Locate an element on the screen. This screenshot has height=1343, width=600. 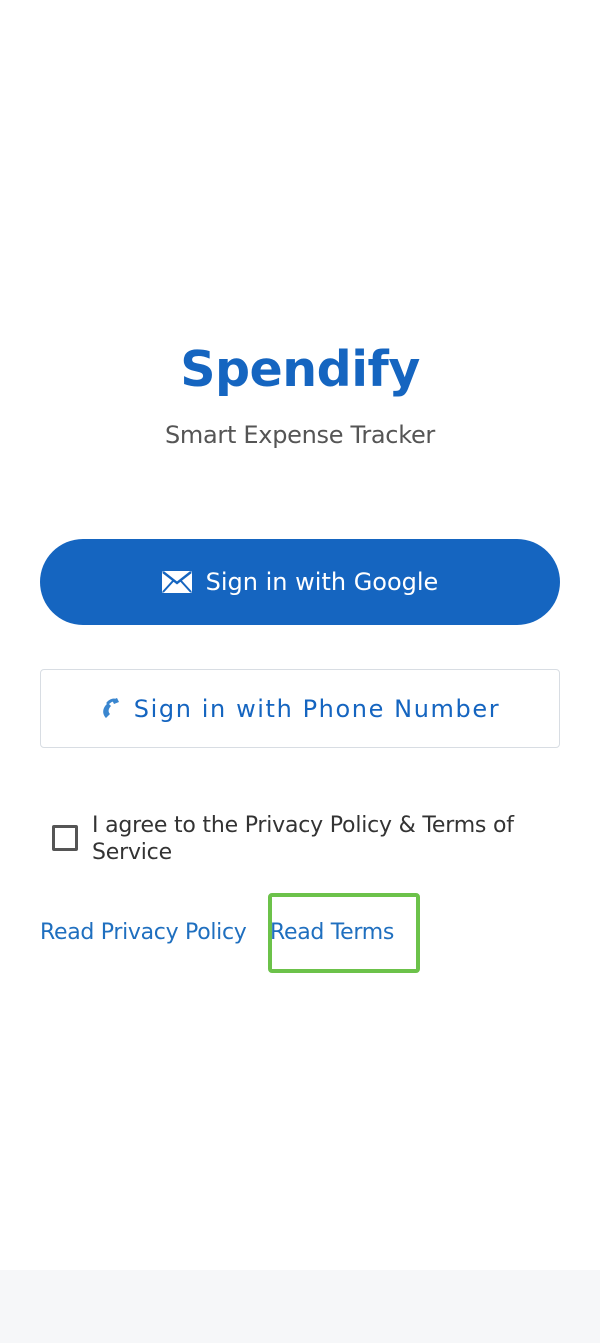
read-privacy-policy-link: Read Privacy Policy is located at coordinates (143, 933).